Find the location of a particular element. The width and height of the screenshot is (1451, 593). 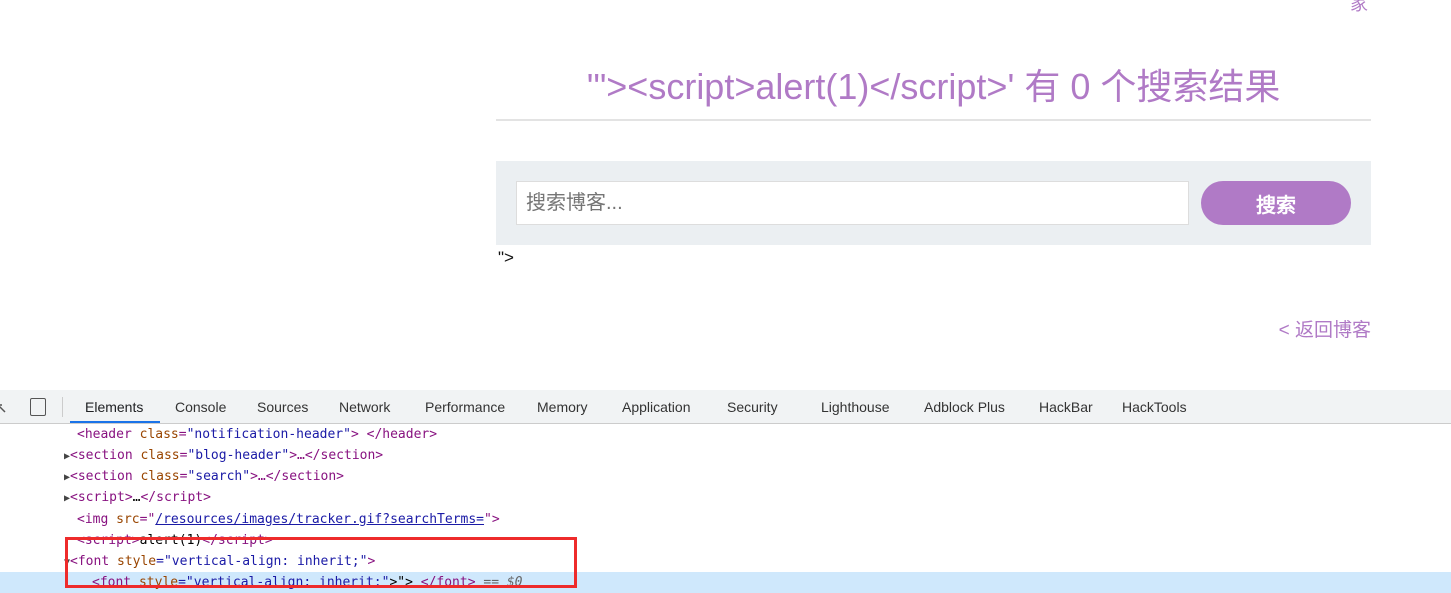

toolbar-separator is located at coordinates (62, 407).